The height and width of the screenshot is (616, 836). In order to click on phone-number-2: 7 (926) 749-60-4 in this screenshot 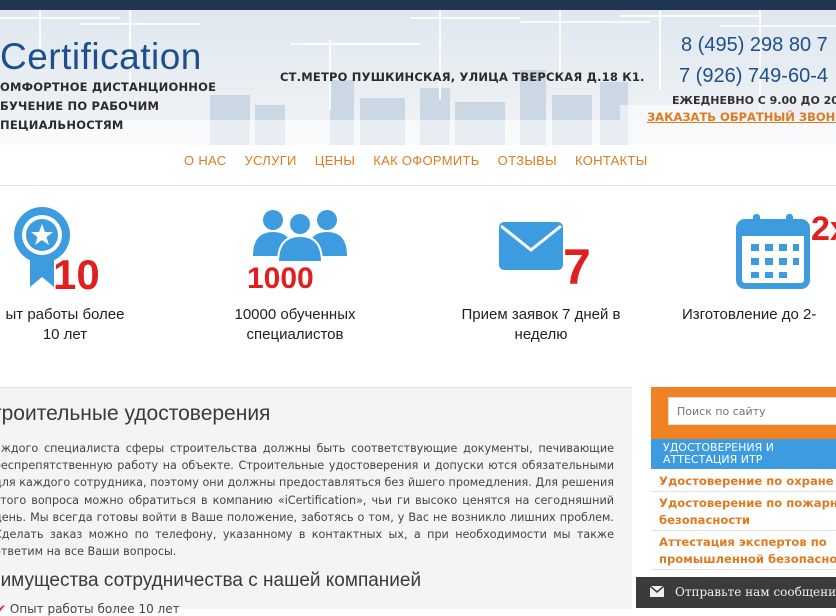, I will do `click(753, 76)`.